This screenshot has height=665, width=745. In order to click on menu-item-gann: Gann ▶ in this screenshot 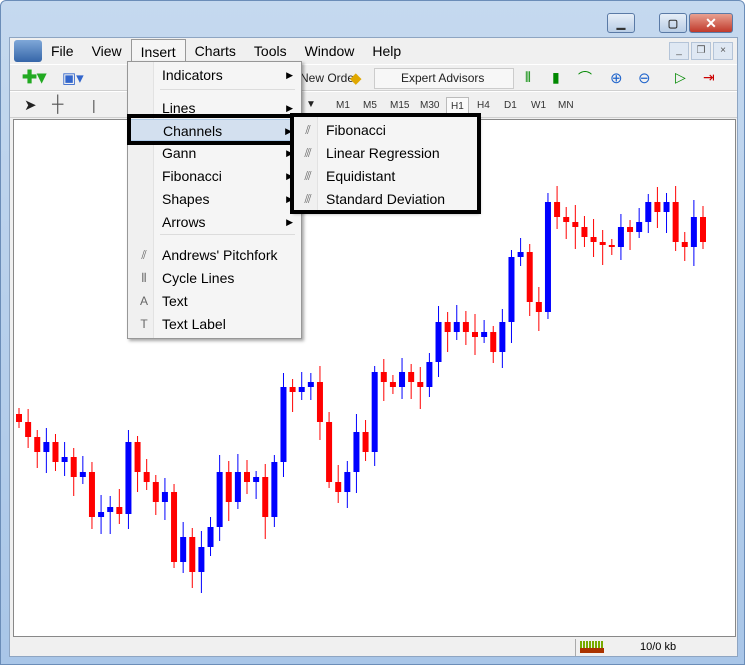, I will do `click(214, 153)`.